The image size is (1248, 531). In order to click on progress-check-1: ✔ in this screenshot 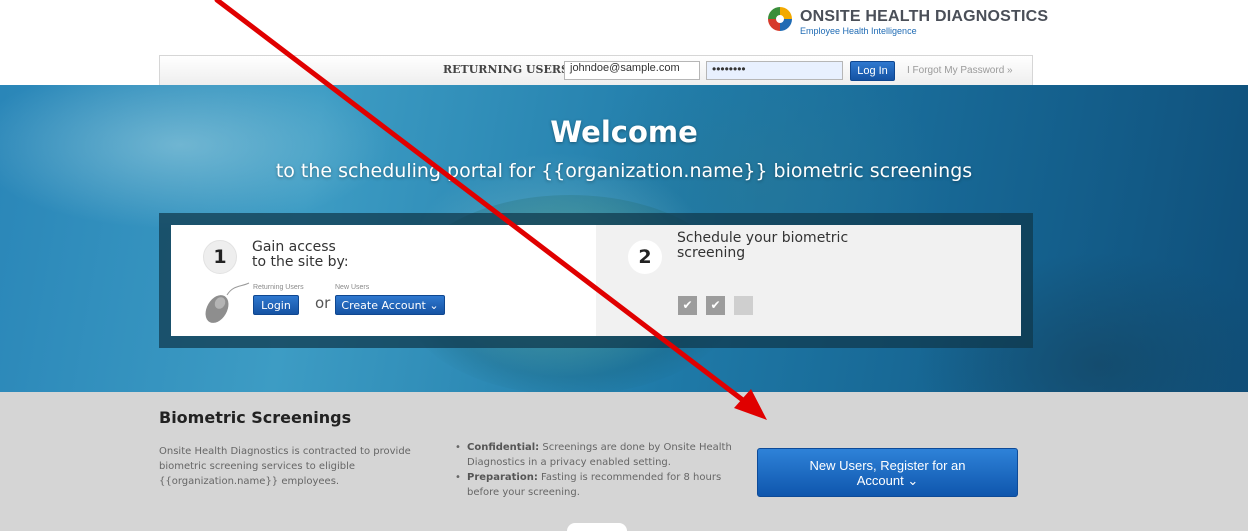, I will do `click(687, 305)`.